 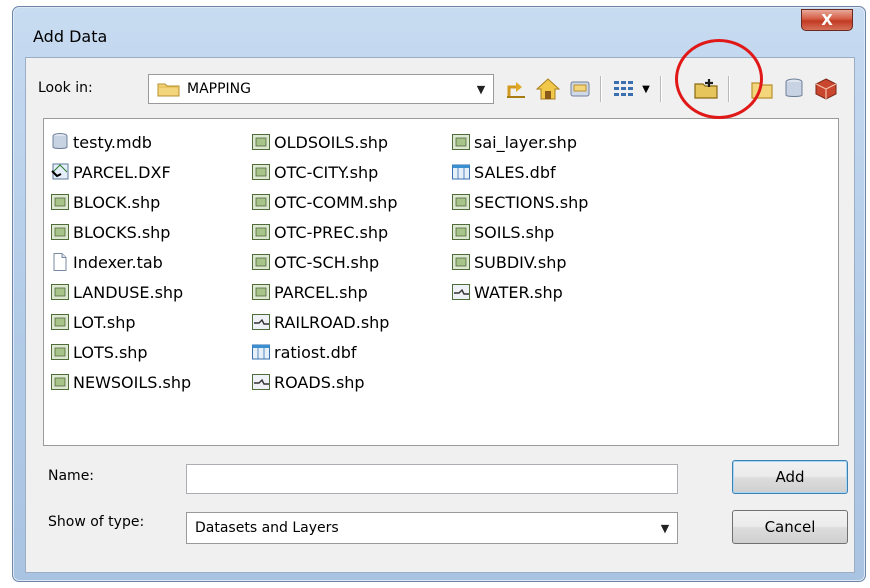 I want to click on list-item: OTC-CITY.shp, so click(x=324, y=172).